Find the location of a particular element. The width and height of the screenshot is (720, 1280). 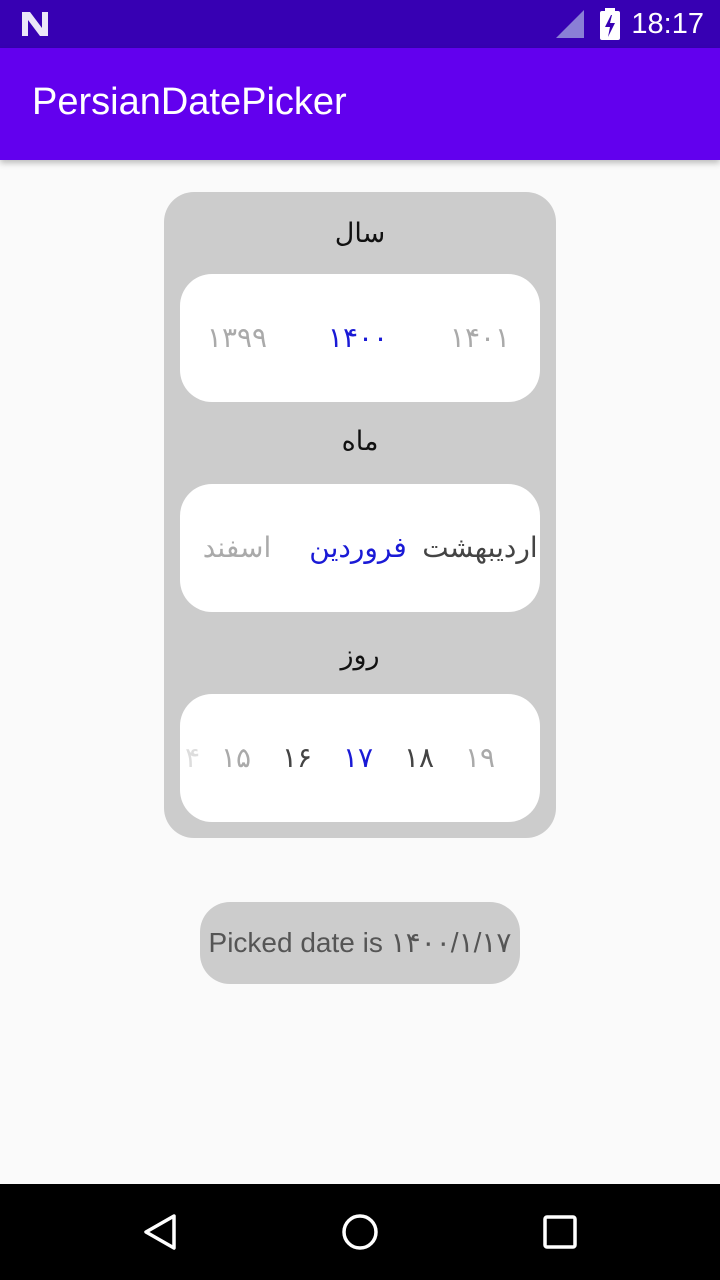

battery-charging-icon is located at coordinates (610, 24).